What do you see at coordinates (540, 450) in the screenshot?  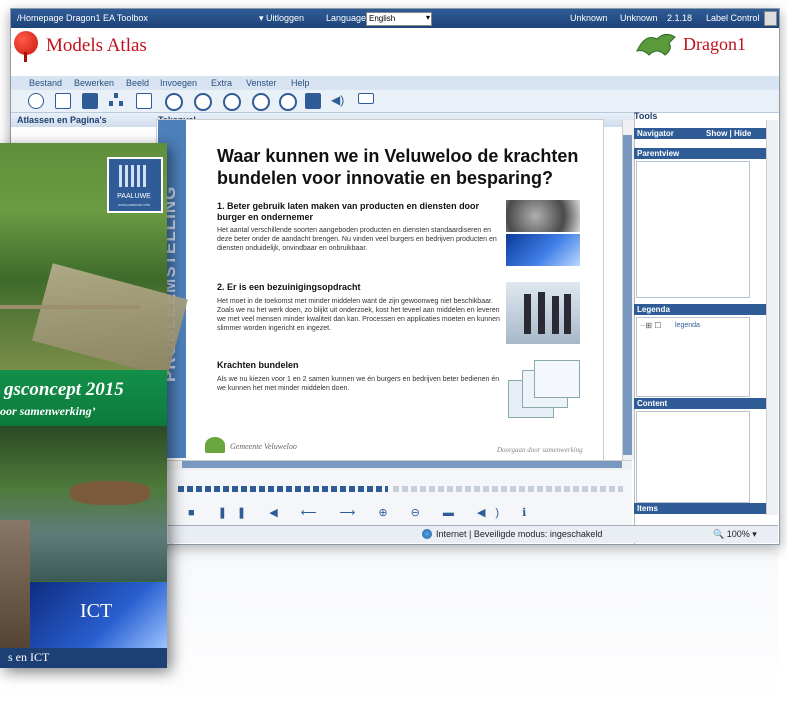 I see `slide-footer-right: Doorgaan door samenwerking` at bounding box center [540, 450].